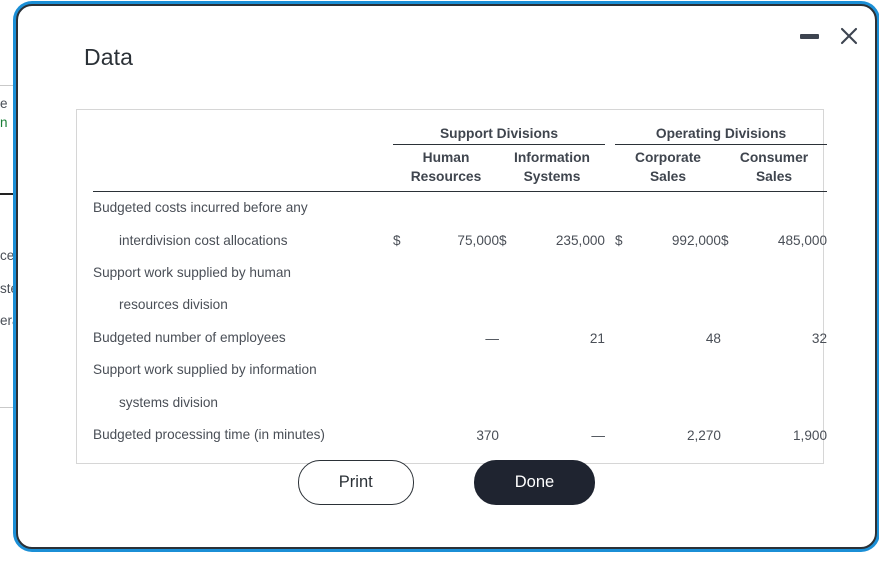 This screenshot has width=879, height=564. What do you see at coordinates (446, 176) in the screenshot?
I see `column-header-line2: Resources` at bounding box center [446, 176].